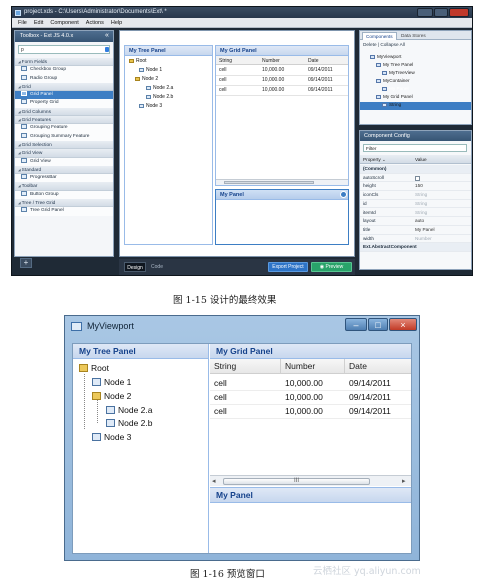 This screenshot has height=586, width=484. What do you see at coordinates (425, 12) in the screenshot?
I see `minimize-button` at bounding box center [425, 12].